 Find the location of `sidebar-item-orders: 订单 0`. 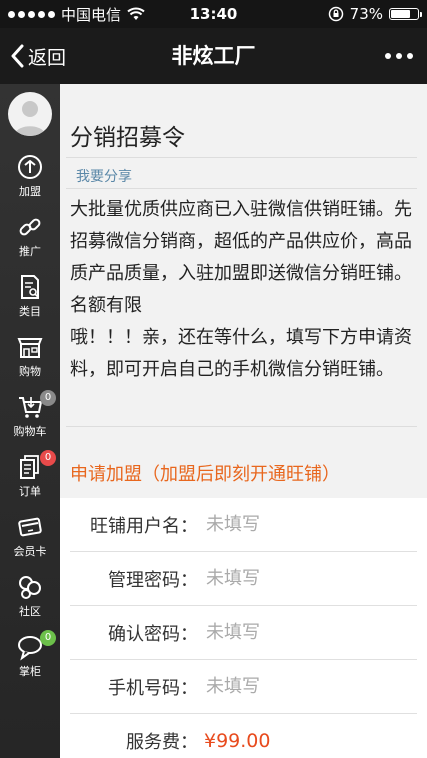

sidebar-item-orders: 订单 0 is located at coordinates (30, 476).